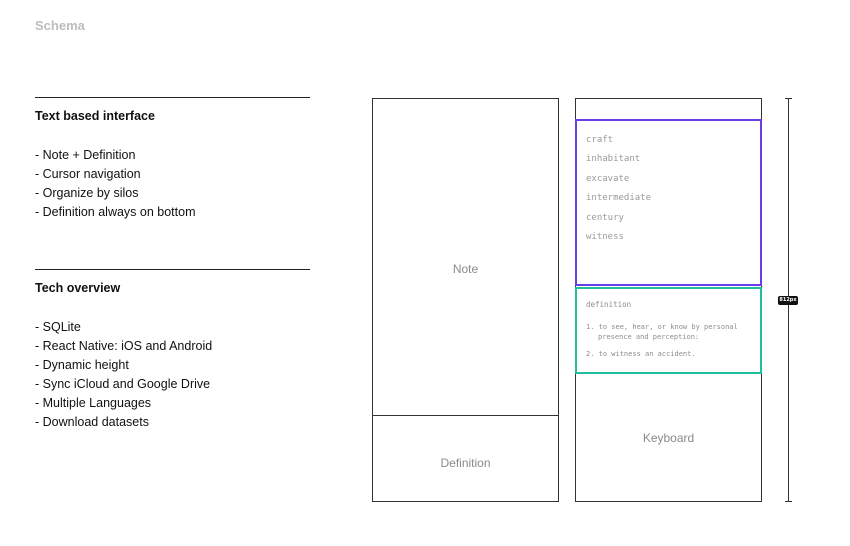 The height and width of the screenshot is (546, 850). I want to click on keyboard-area-label: Keyboard, so click(668, 438).